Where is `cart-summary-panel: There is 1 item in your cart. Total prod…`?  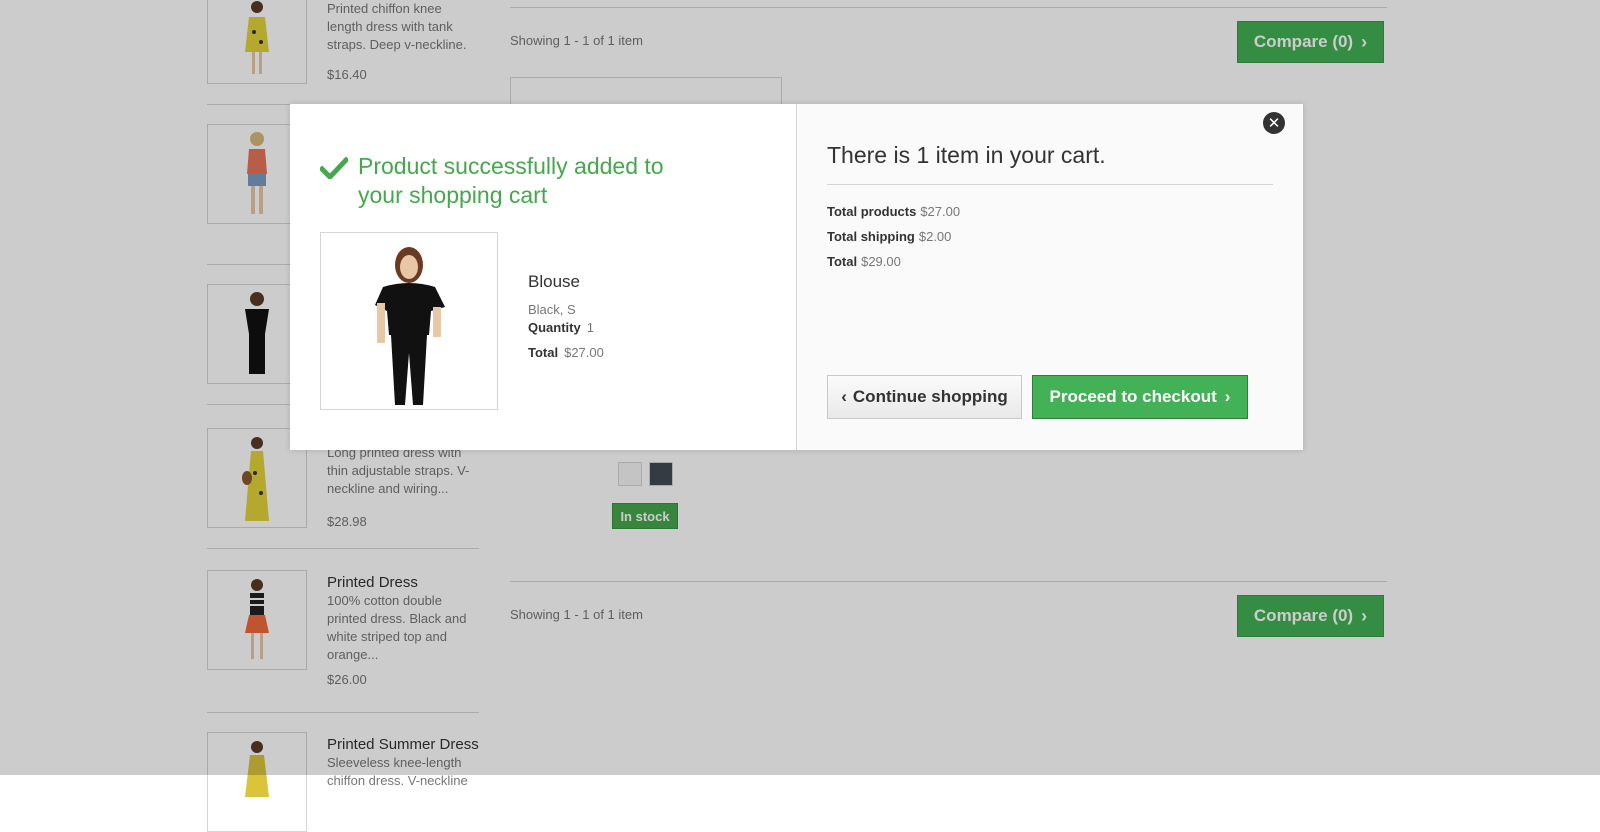
cart-summary-panel: There is 1 item in your cart. Total prod… is located at coordinates (1050, 277).